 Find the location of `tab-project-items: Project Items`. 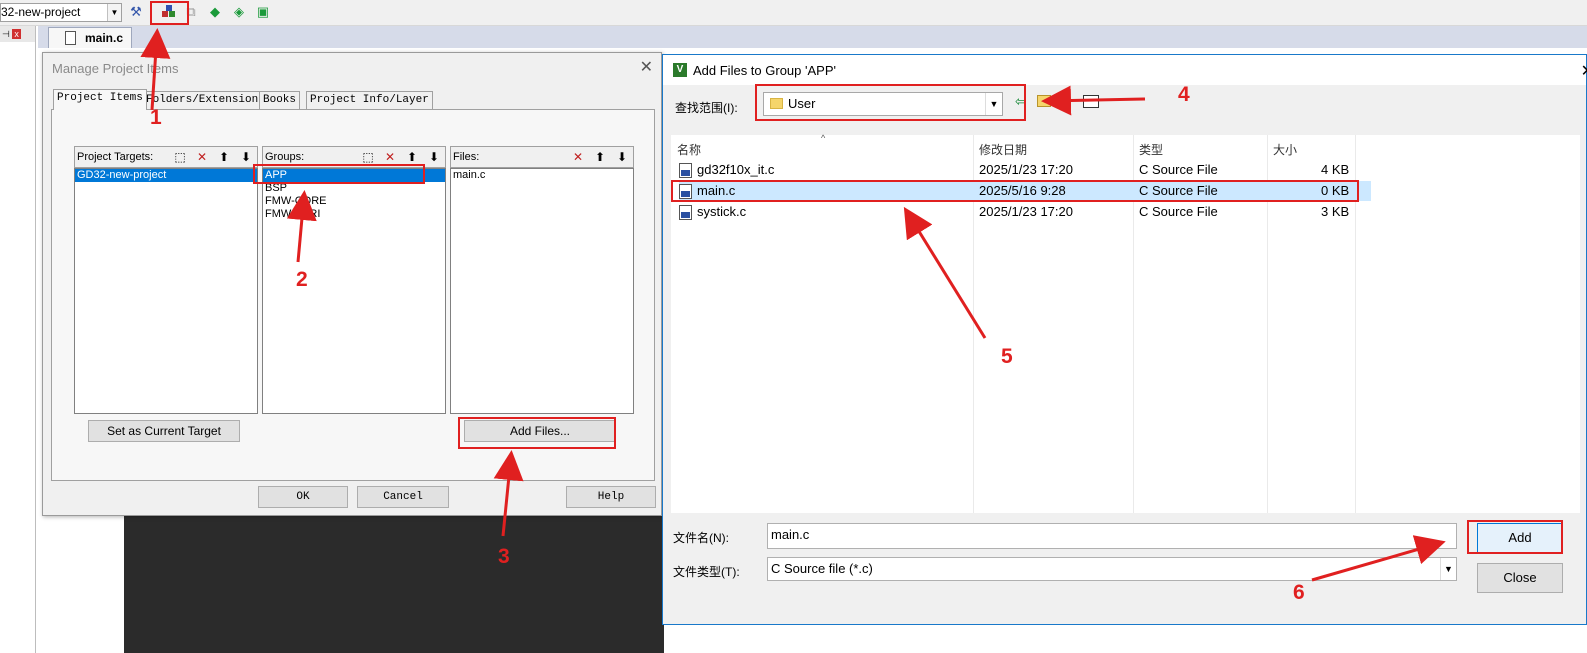

tab-project-items: Project Items is located at coordinates (100, 99).